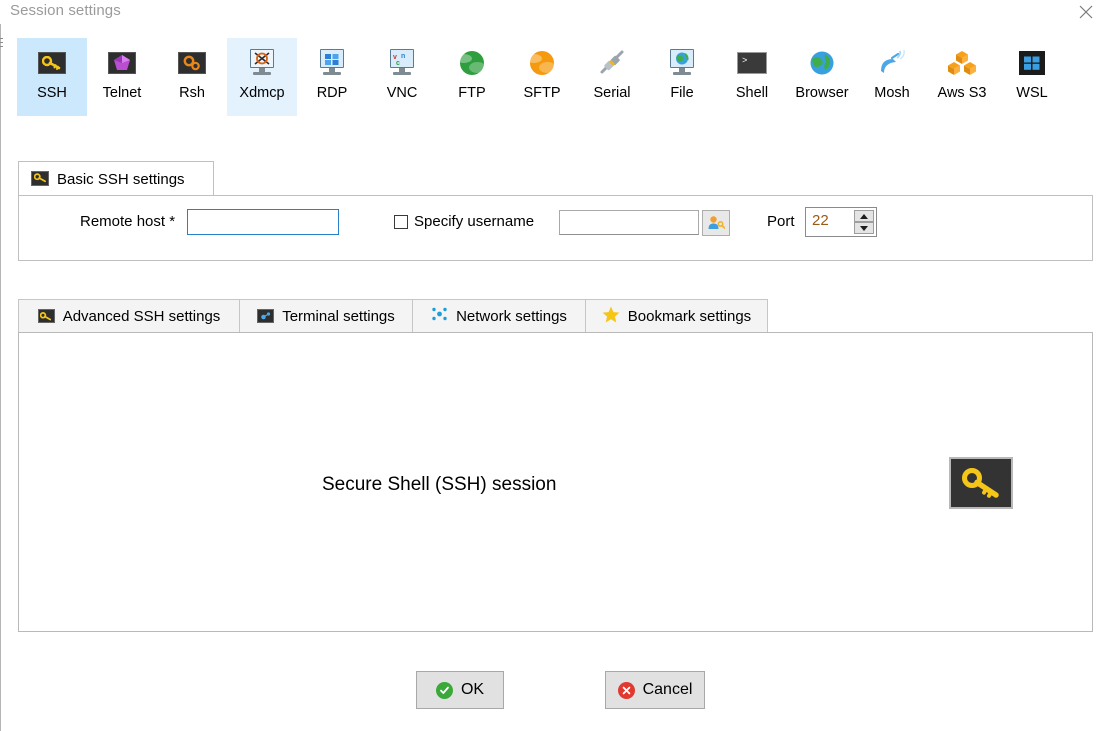  I want to click on vnc-monitor-icon: v n c, so click(402, 63).